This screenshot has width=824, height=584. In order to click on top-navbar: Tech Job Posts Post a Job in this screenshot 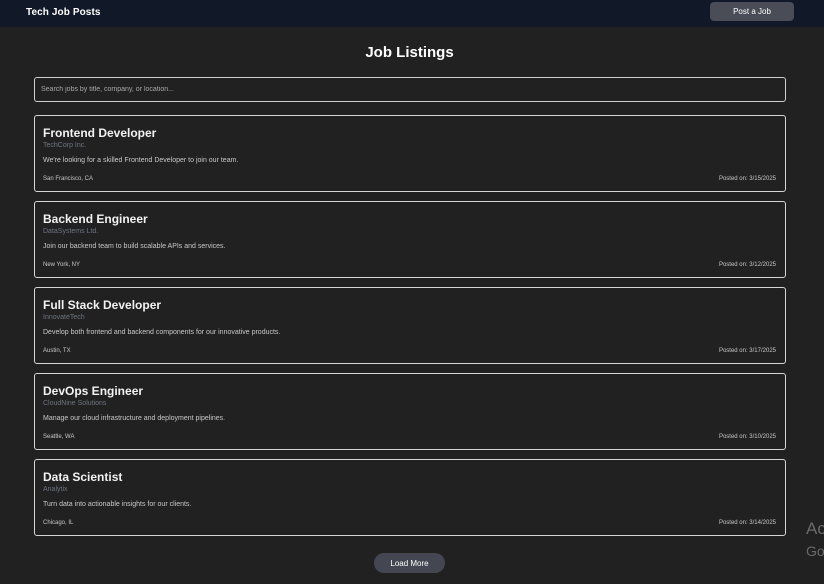, I will do `click(412, 13)`.